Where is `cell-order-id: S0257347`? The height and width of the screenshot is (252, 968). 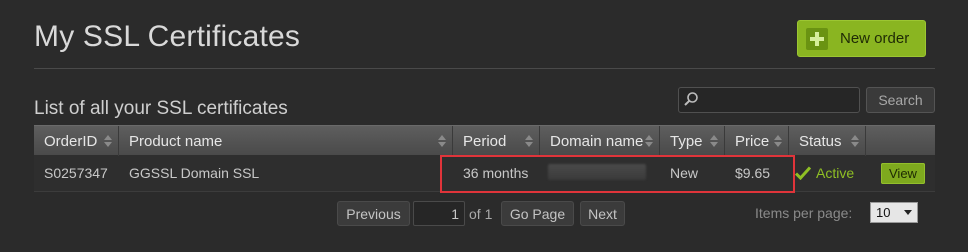
cell-order-id: S0257347 is located at coordinates (76, 173).